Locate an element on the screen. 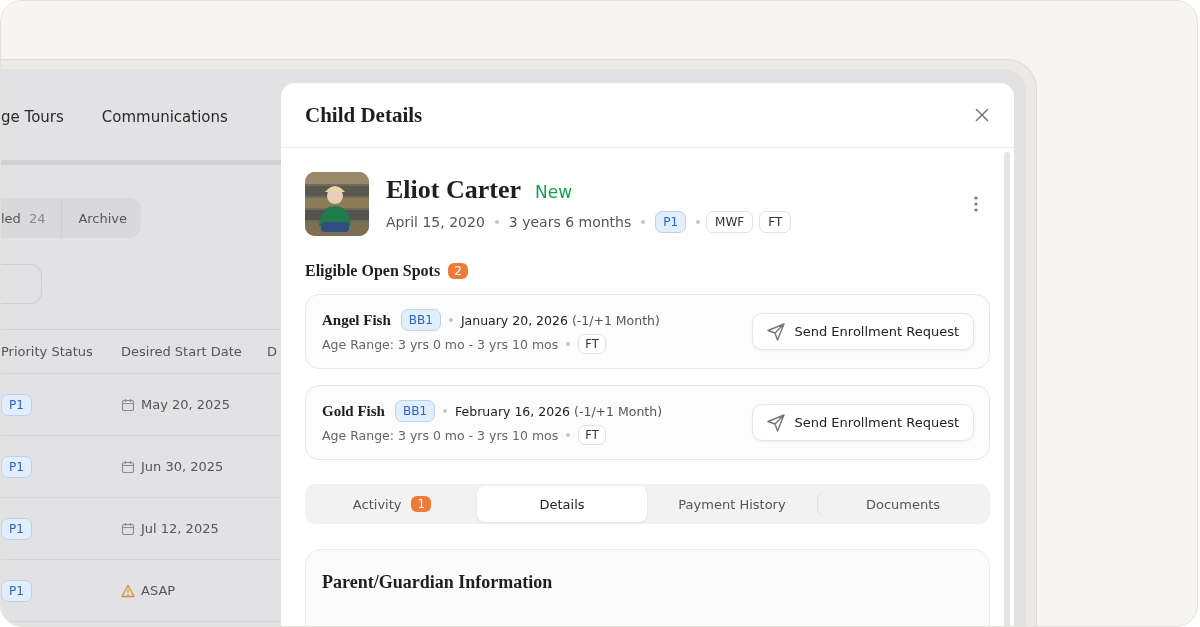 The height and width of the screenshot is (627, 1200). child-name: Eliot Carter is located at coordinates (453, 190).